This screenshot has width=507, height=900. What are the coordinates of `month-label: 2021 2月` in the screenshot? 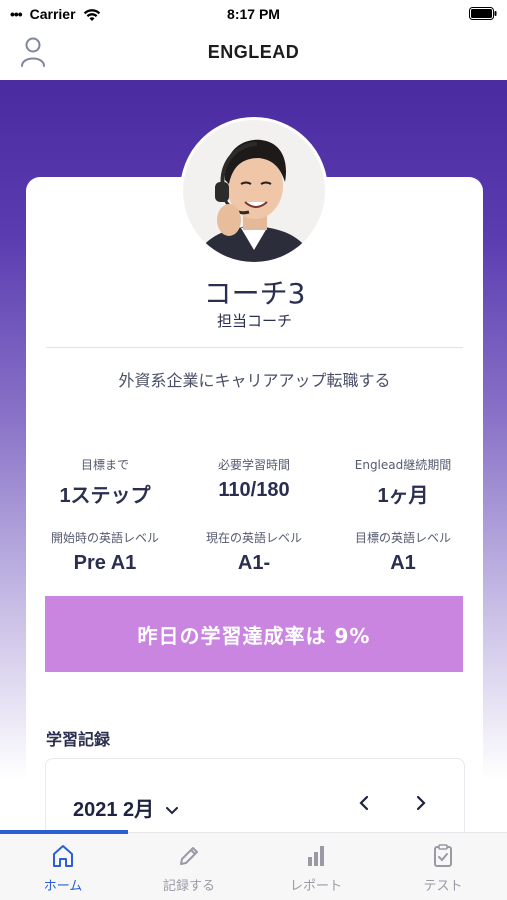 It's located at (114, 810).